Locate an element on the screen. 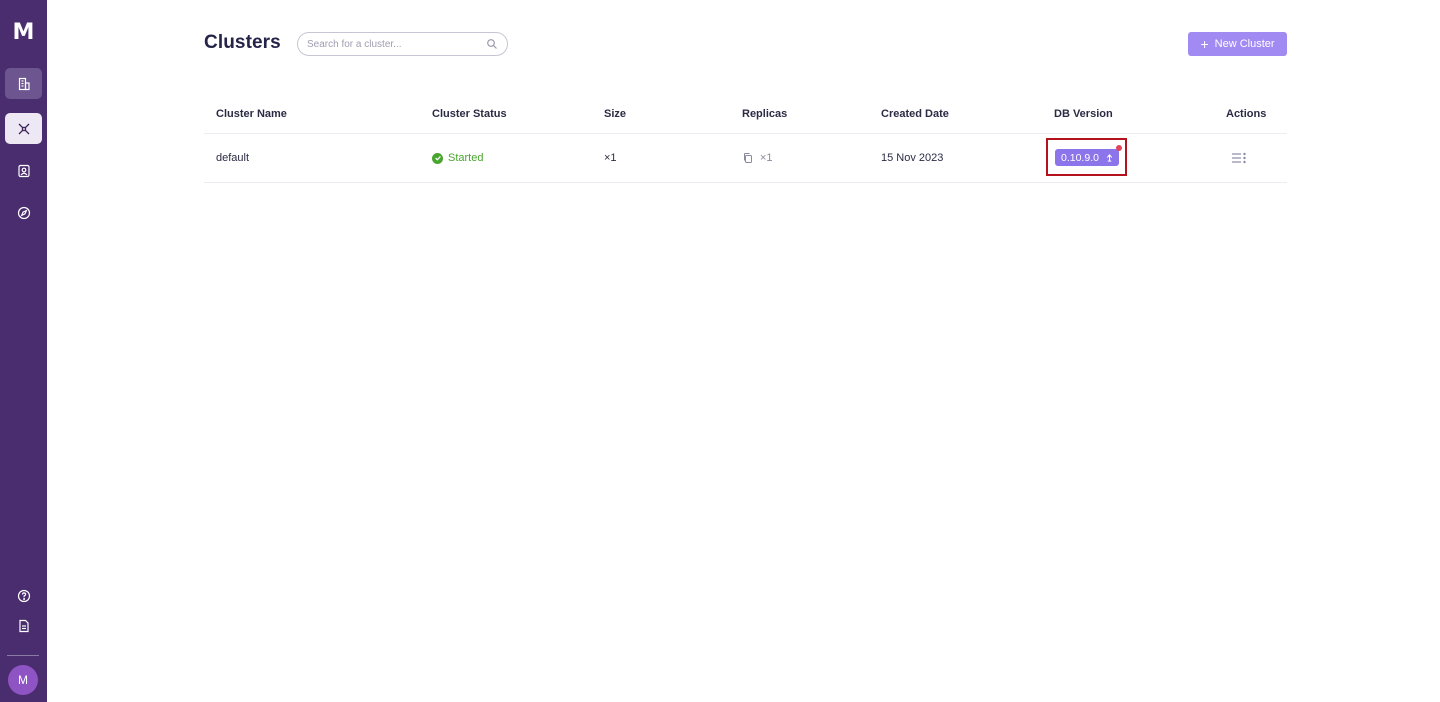 This screenshot has height=702, width=1440. column-replicas: Replicas is located at coordinates (764, 114).